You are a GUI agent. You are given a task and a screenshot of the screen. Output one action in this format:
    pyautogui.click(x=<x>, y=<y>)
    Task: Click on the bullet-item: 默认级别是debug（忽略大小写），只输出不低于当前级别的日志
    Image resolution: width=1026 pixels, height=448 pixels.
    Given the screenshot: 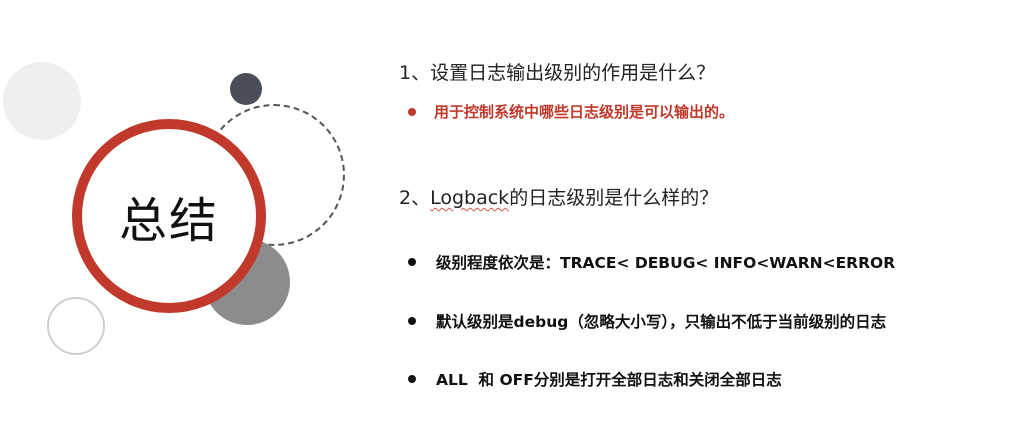 What is the action you would take?
    pyautogui.click(x=647, y=321)
    